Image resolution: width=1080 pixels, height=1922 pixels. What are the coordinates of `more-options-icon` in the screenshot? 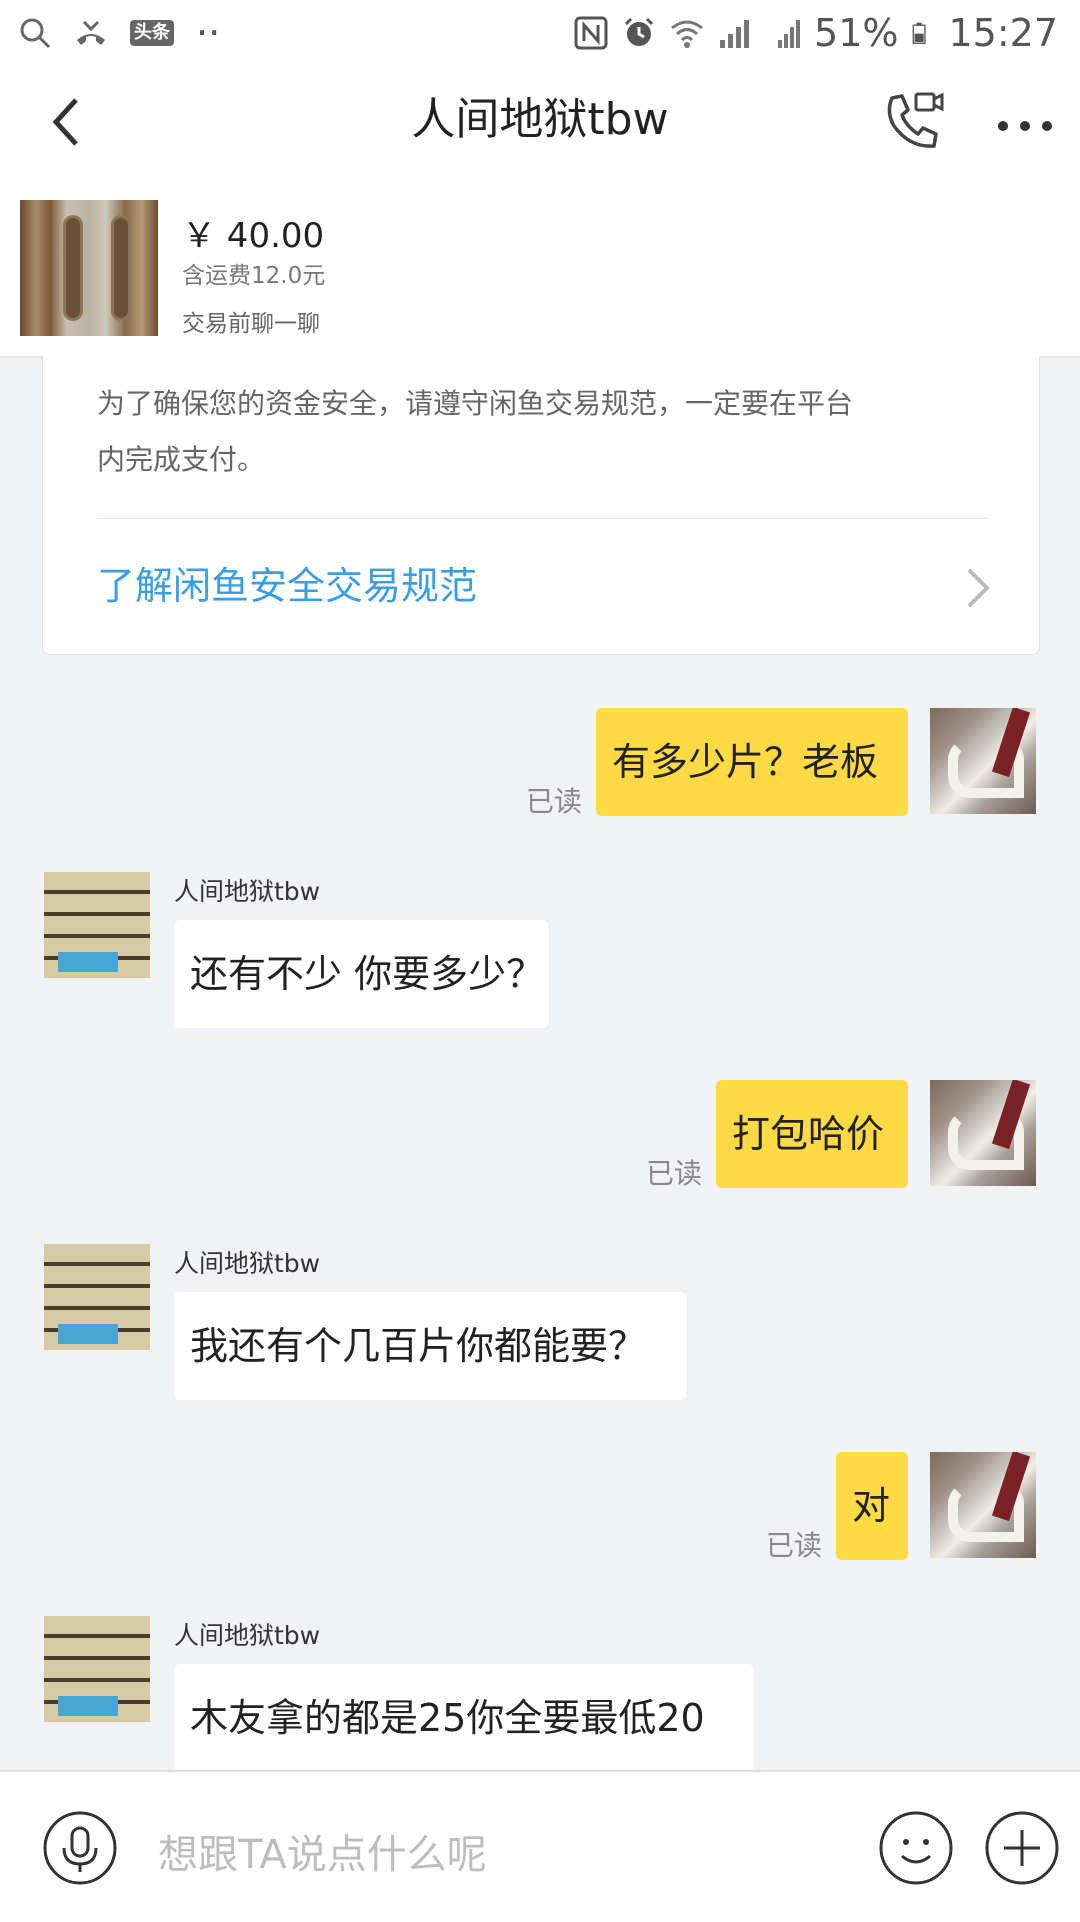 It's located at (1025, 126).